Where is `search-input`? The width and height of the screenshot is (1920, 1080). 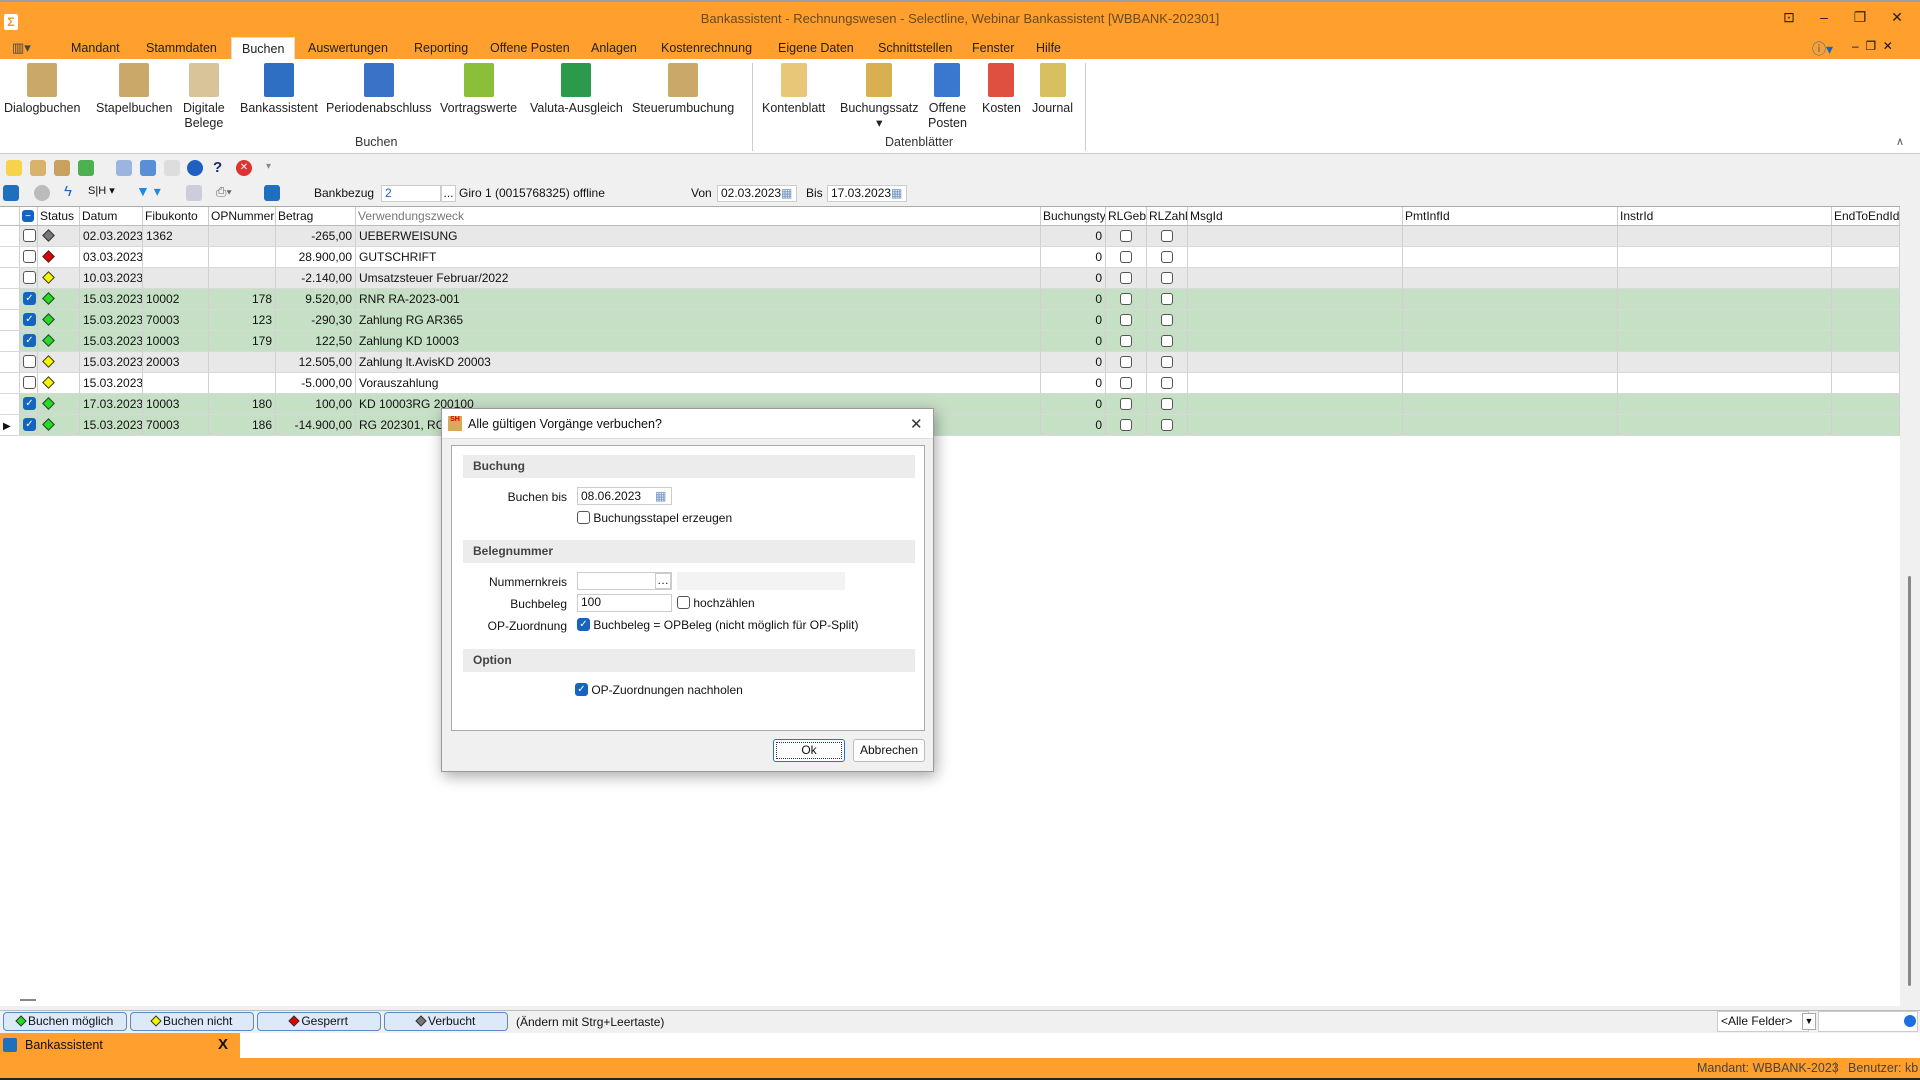
search-input is located at coordinates (1868, 1021).